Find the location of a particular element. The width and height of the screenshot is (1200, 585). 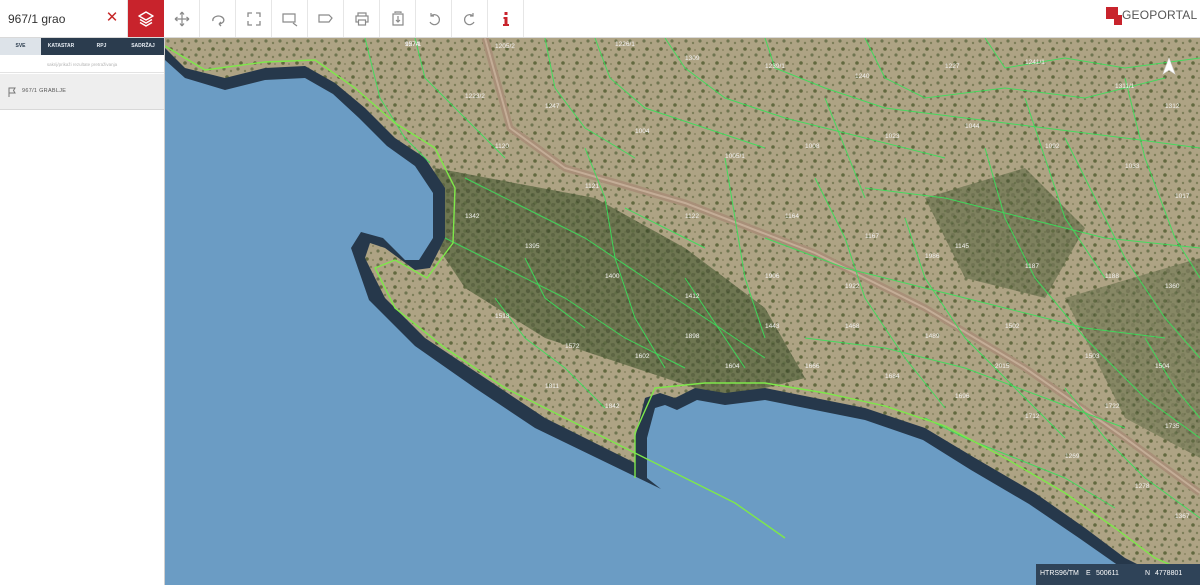

parcel-label: 1722 is located at coordinates (1112, 406).